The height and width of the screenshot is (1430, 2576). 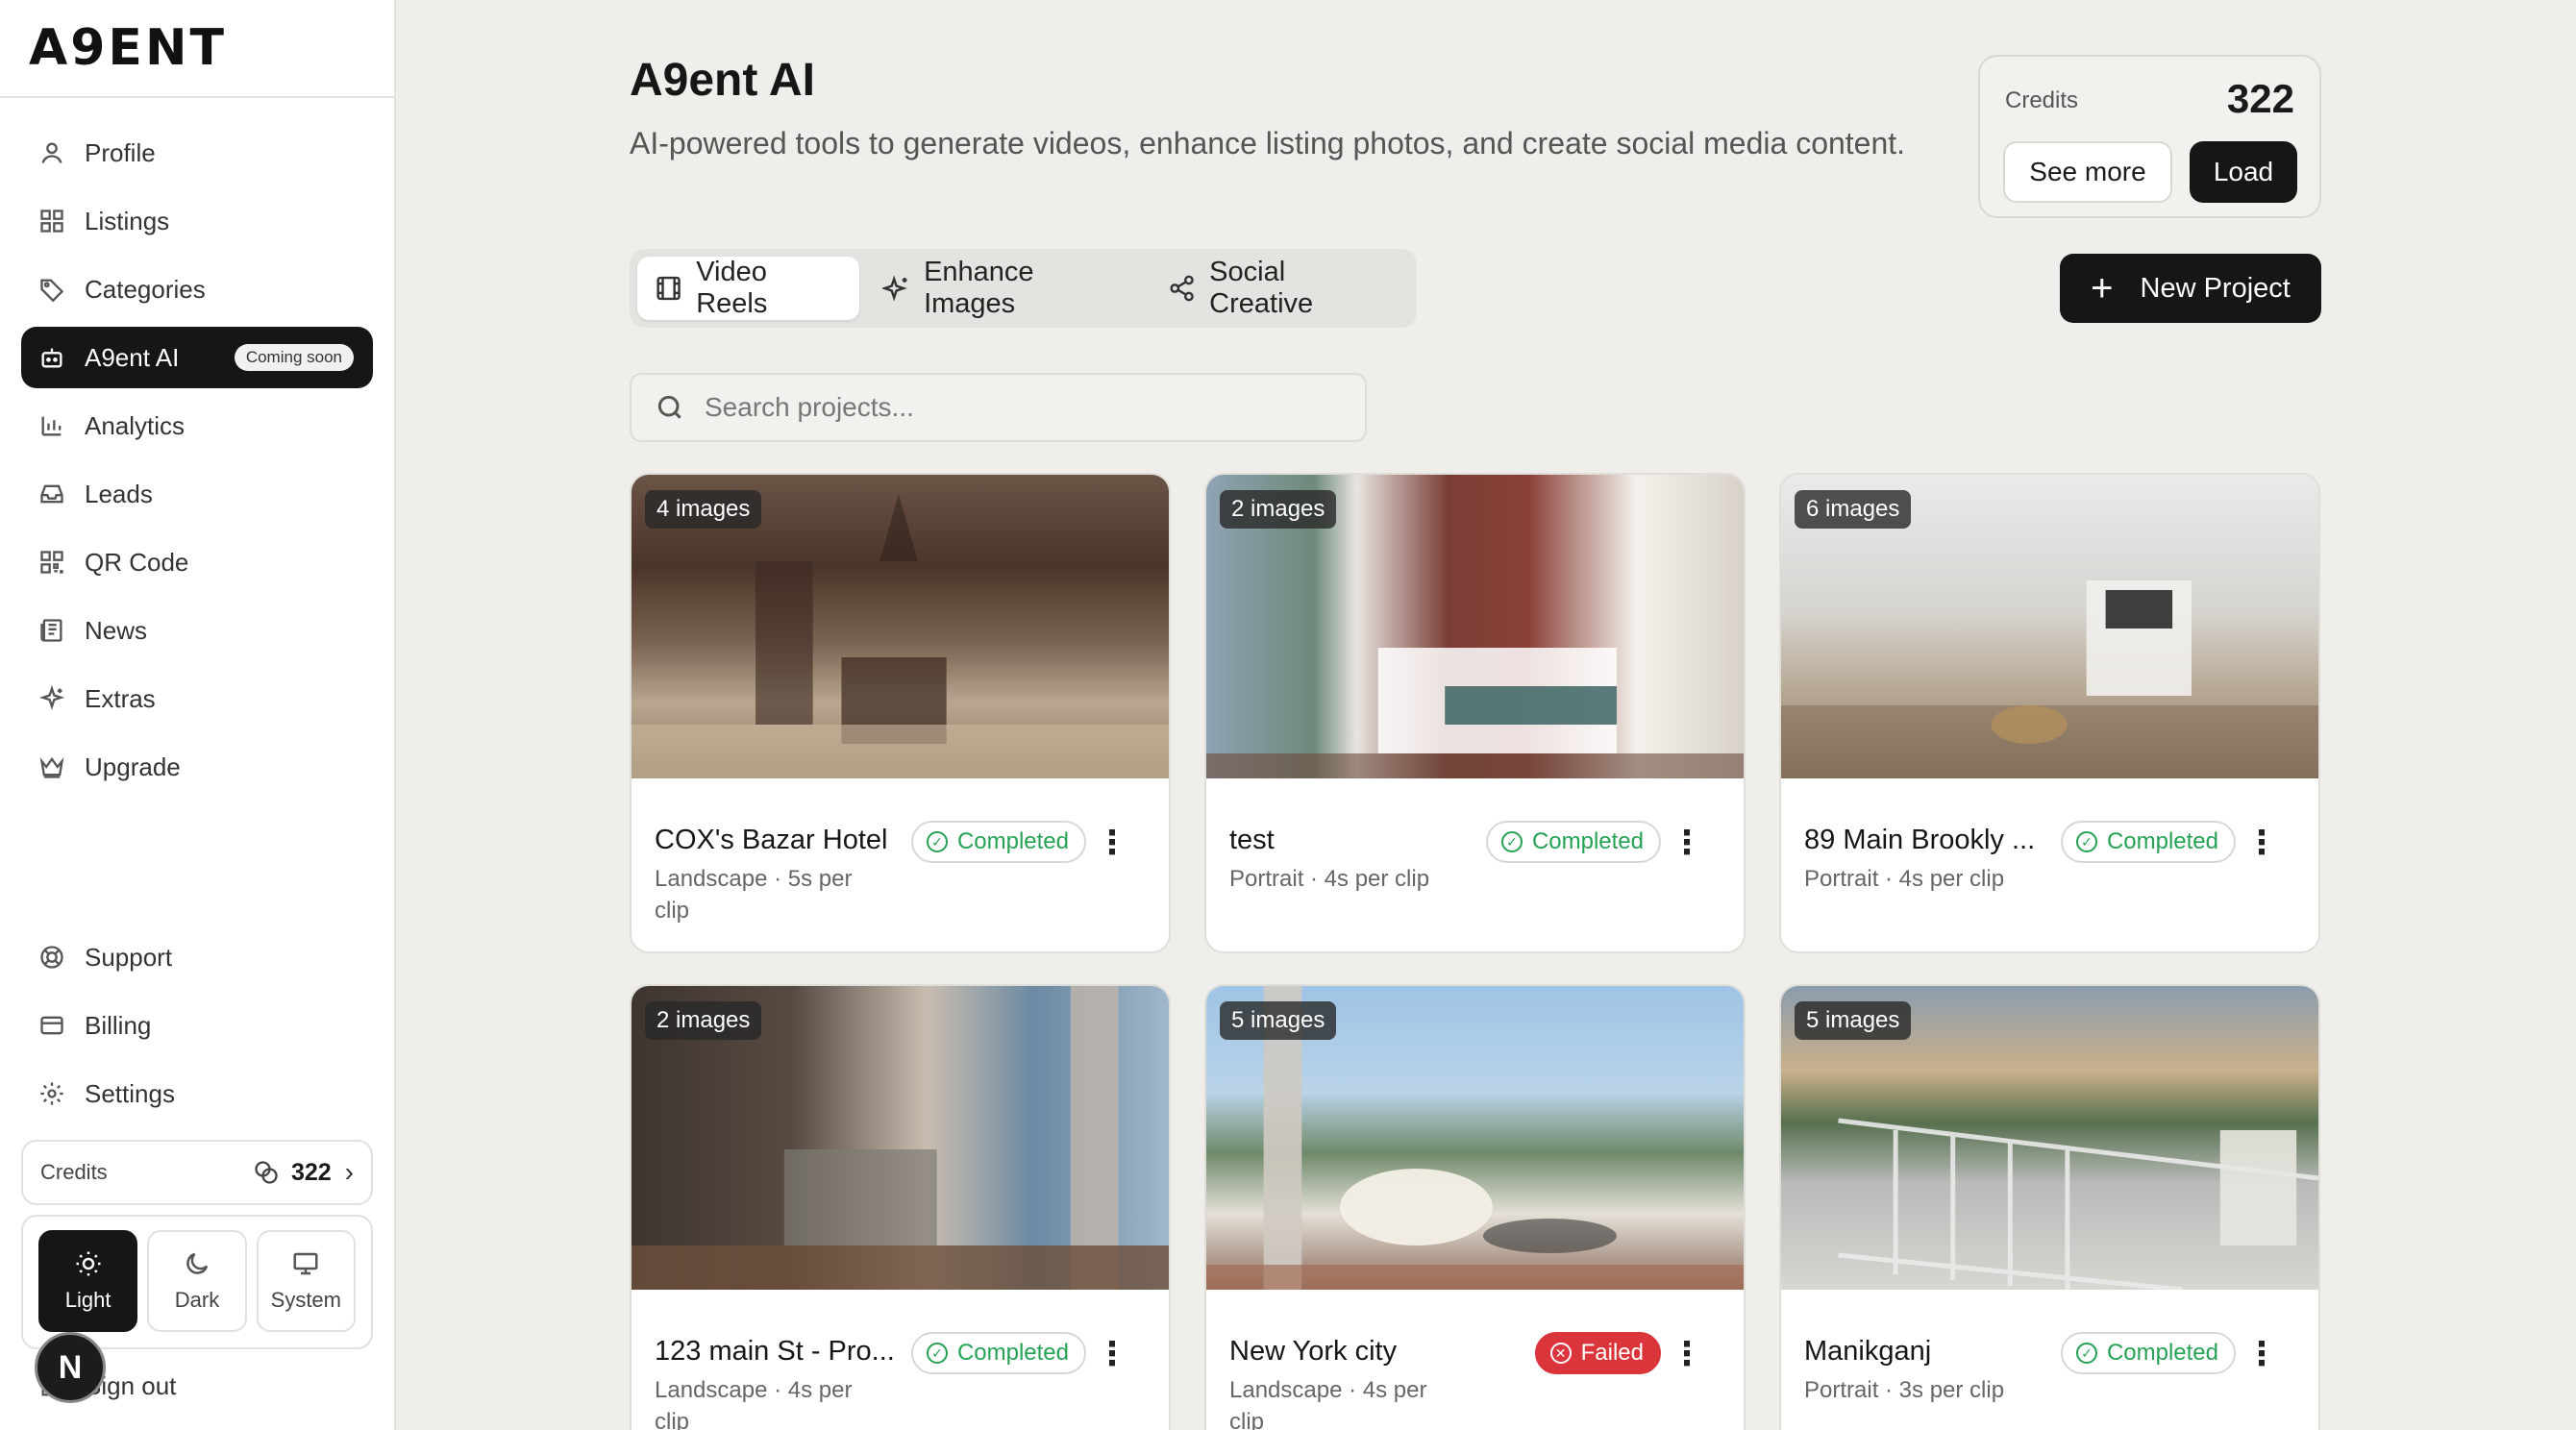 I want to click on load-button: Load, so click(x=2244, y=172).